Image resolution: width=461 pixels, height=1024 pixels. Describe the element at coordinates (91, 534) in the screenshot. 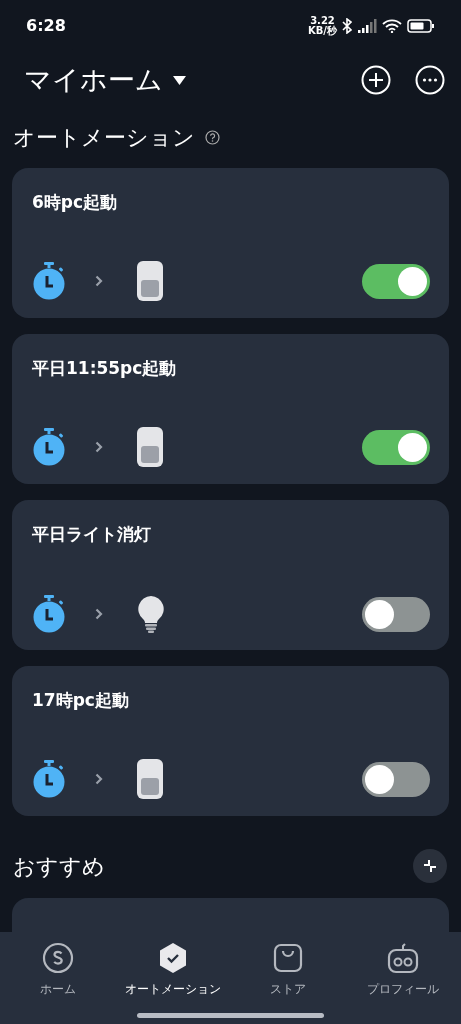

I see `automation-name: 平日ライト消灯` at that location.